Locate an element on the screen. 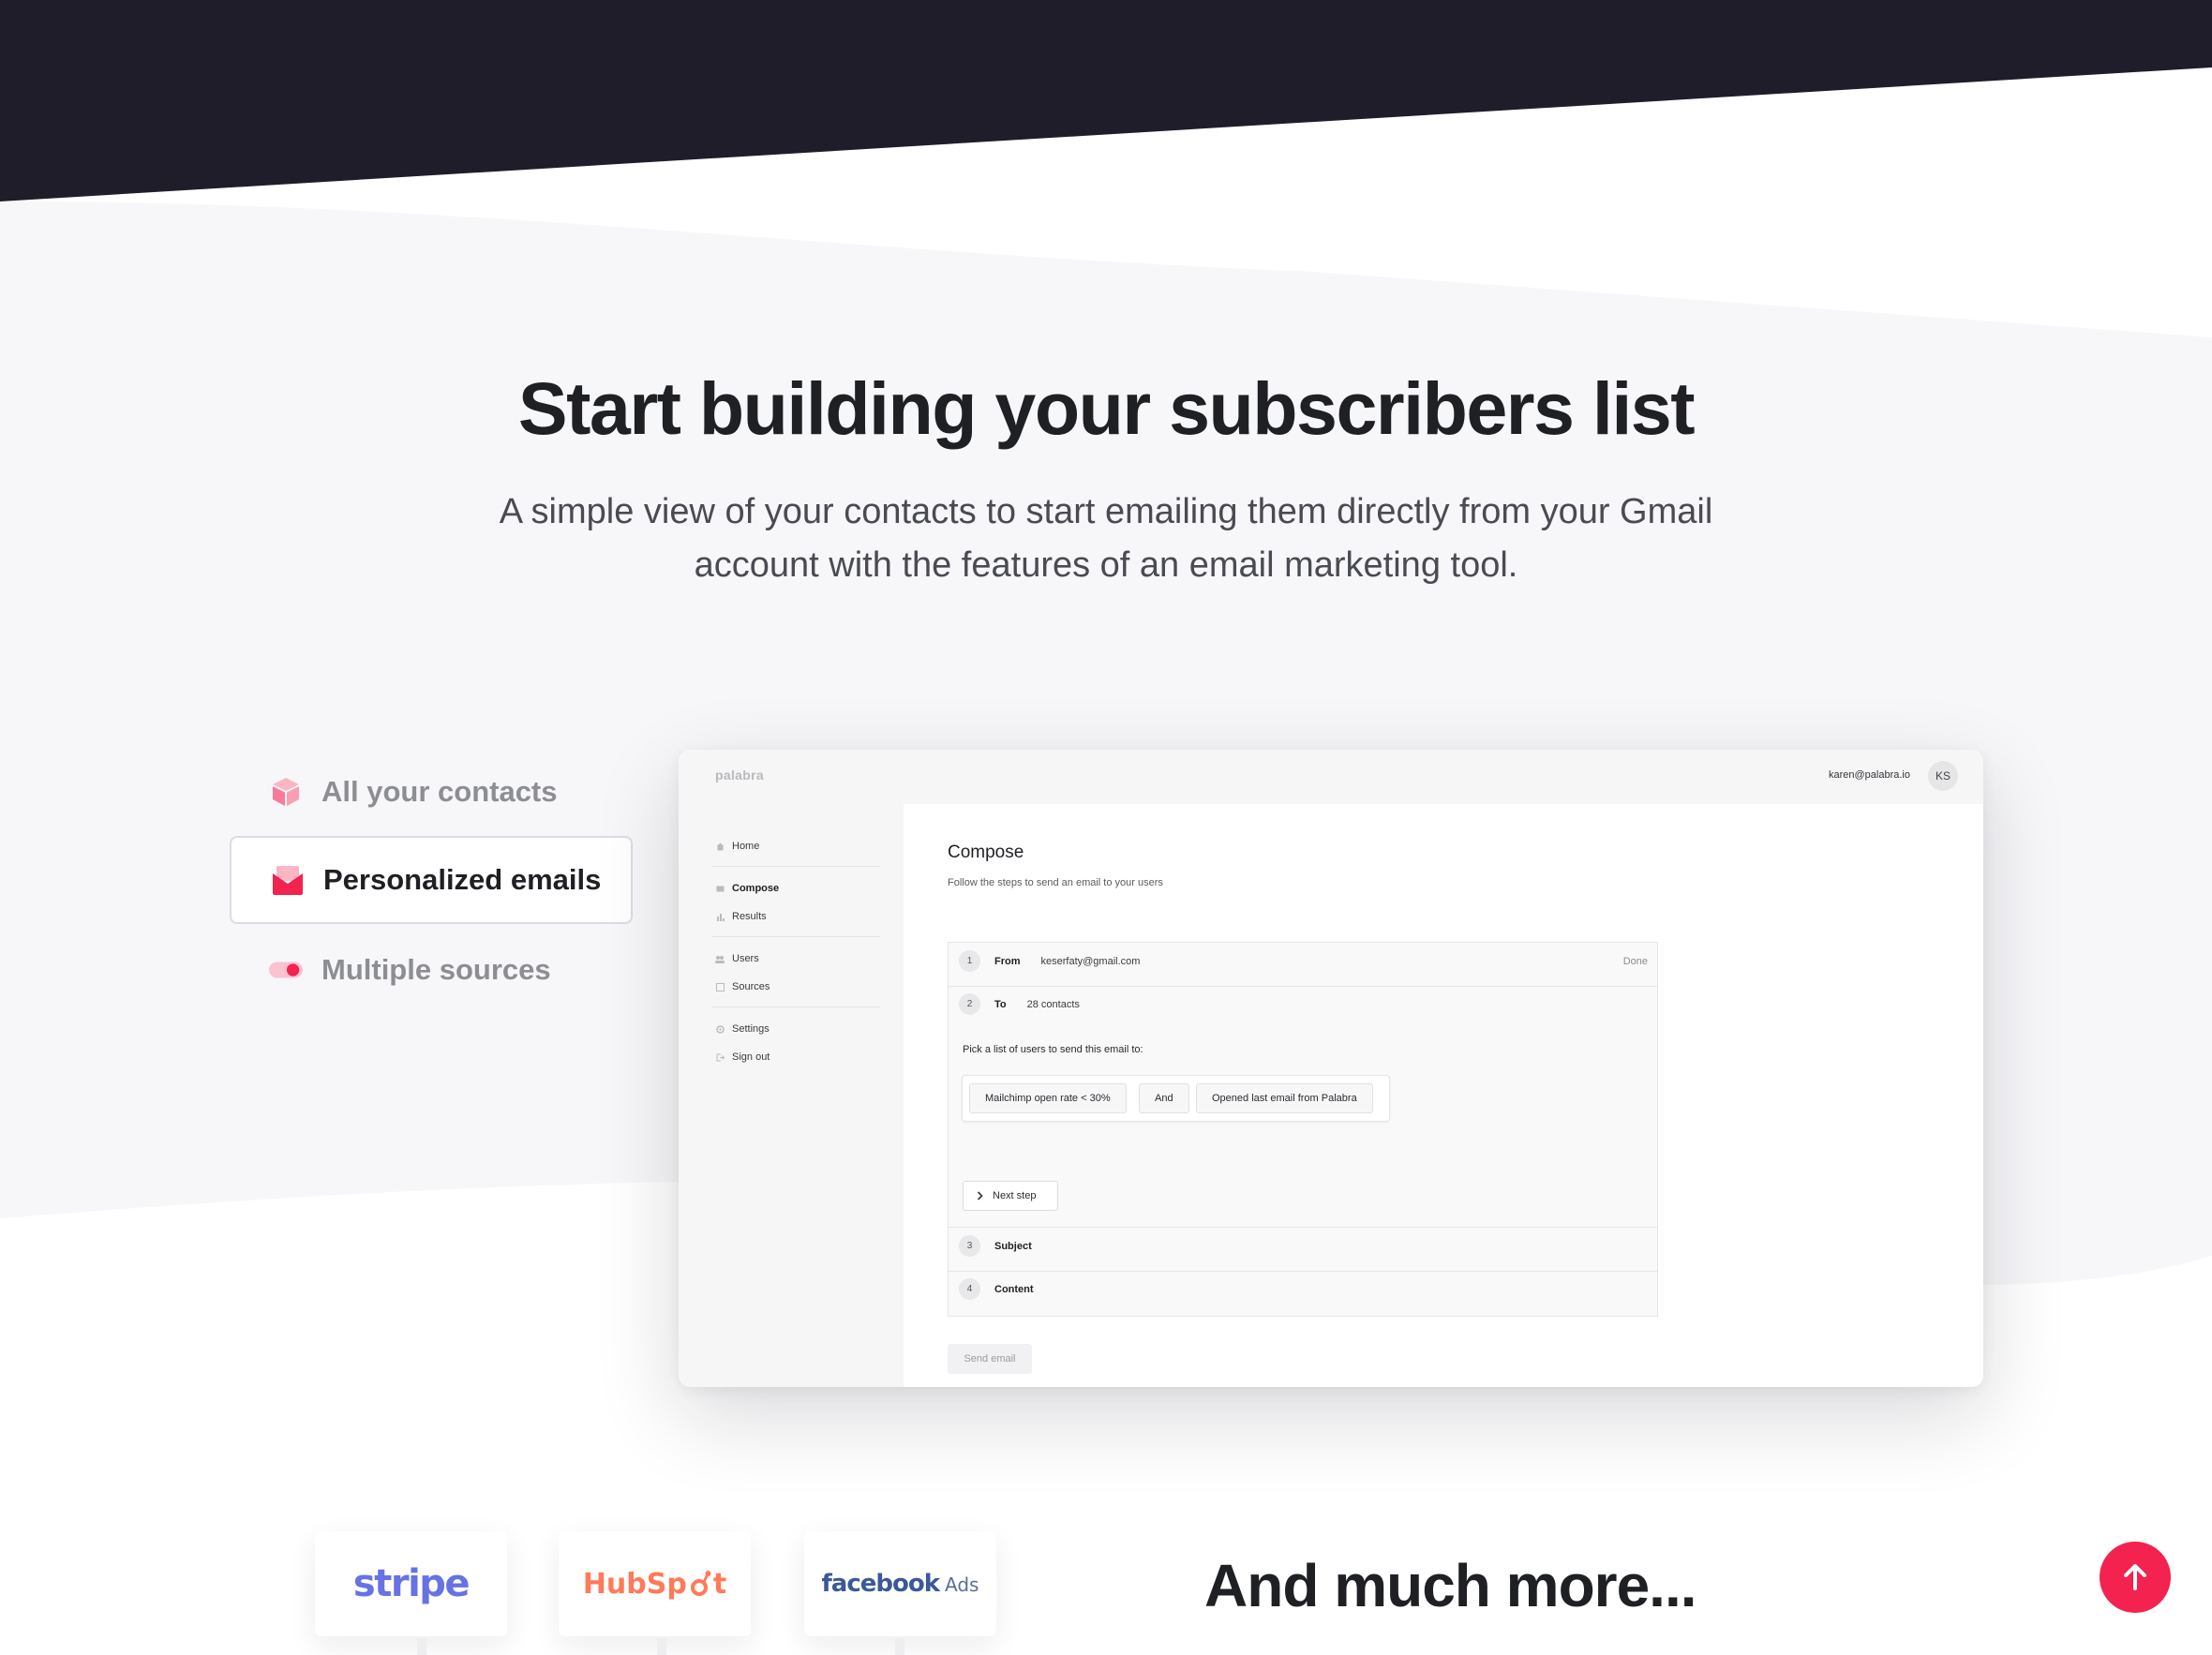 This screenshot has width=2212, height=1655. user-email: karen@palabra.io is located at coordinates (1869, 775).